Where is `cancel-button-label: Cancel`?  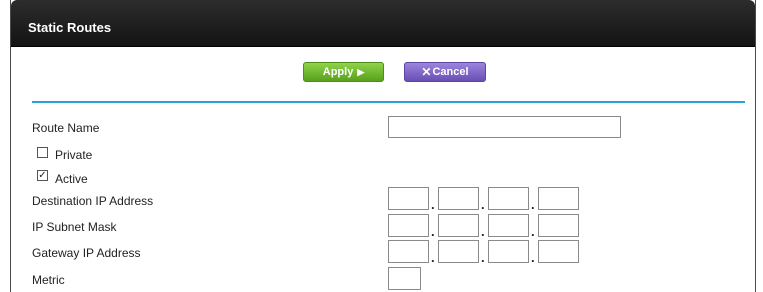
cancel-button-label: Cancel is located at coordinates (450, 72).